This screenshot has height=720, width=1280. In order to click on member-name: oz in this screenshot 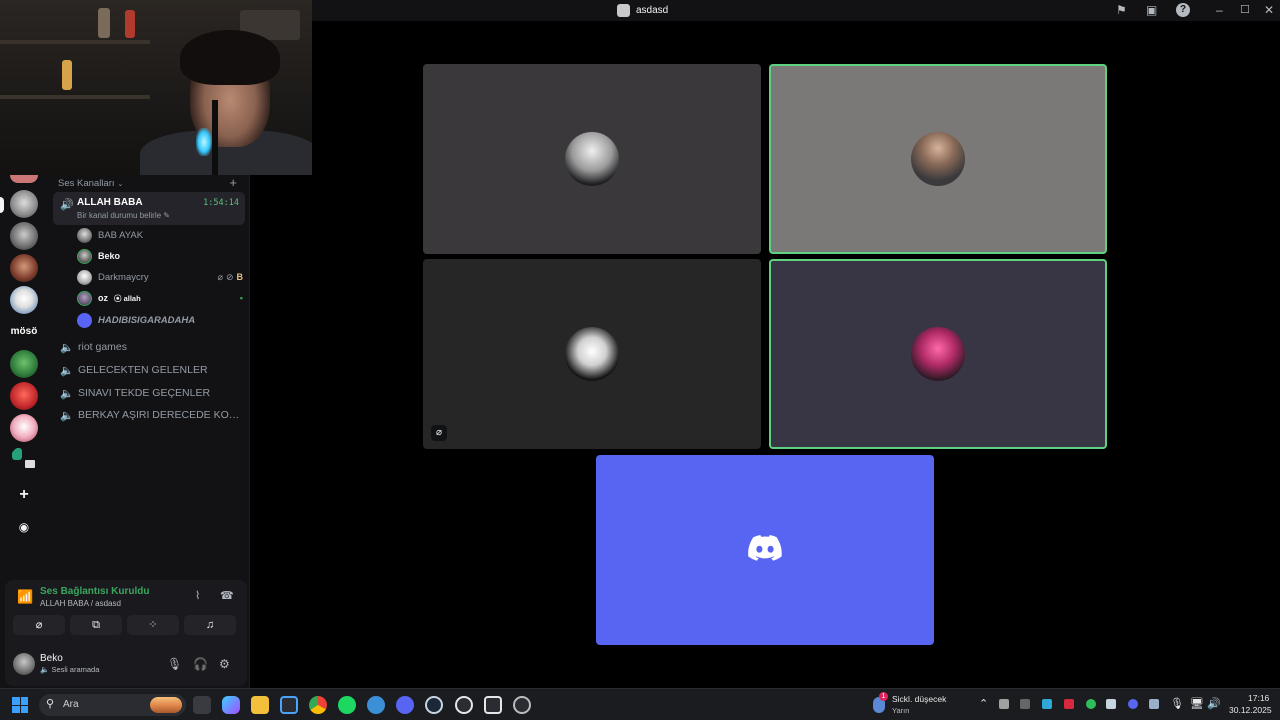, I will do `click(103, 298)`.